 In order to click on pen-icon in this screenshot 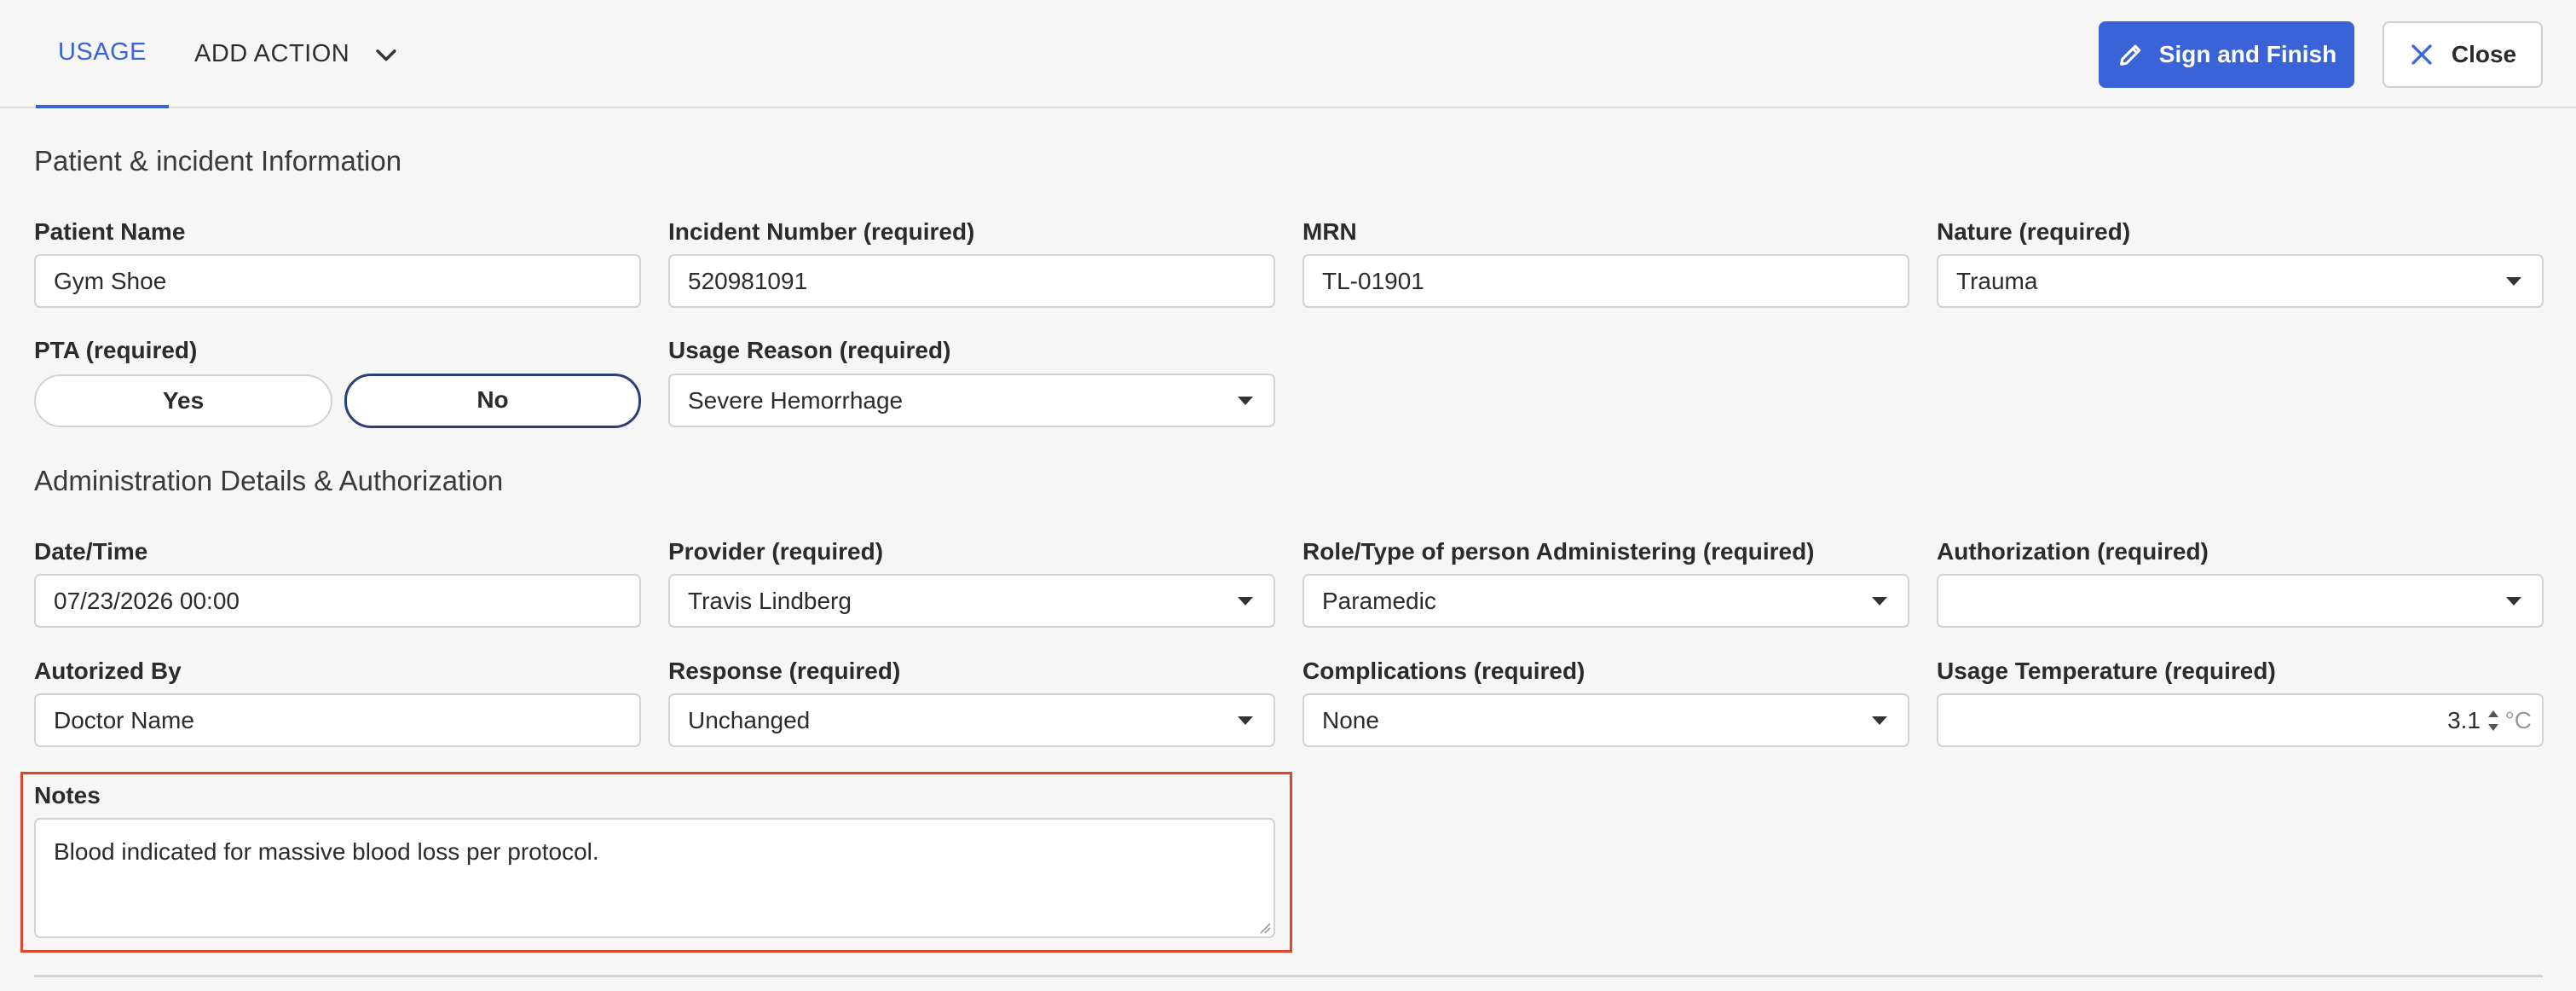, I will do `click(2130, 55)`.